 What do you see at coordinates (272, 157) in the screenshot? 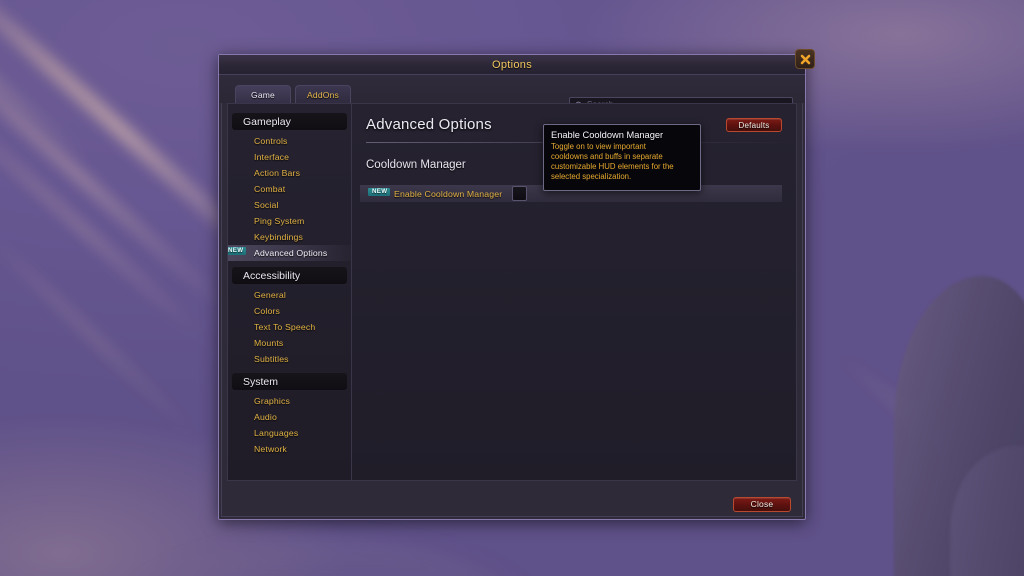
I see `sidebar-item-label: Interface` at bounding box center [272, 157].